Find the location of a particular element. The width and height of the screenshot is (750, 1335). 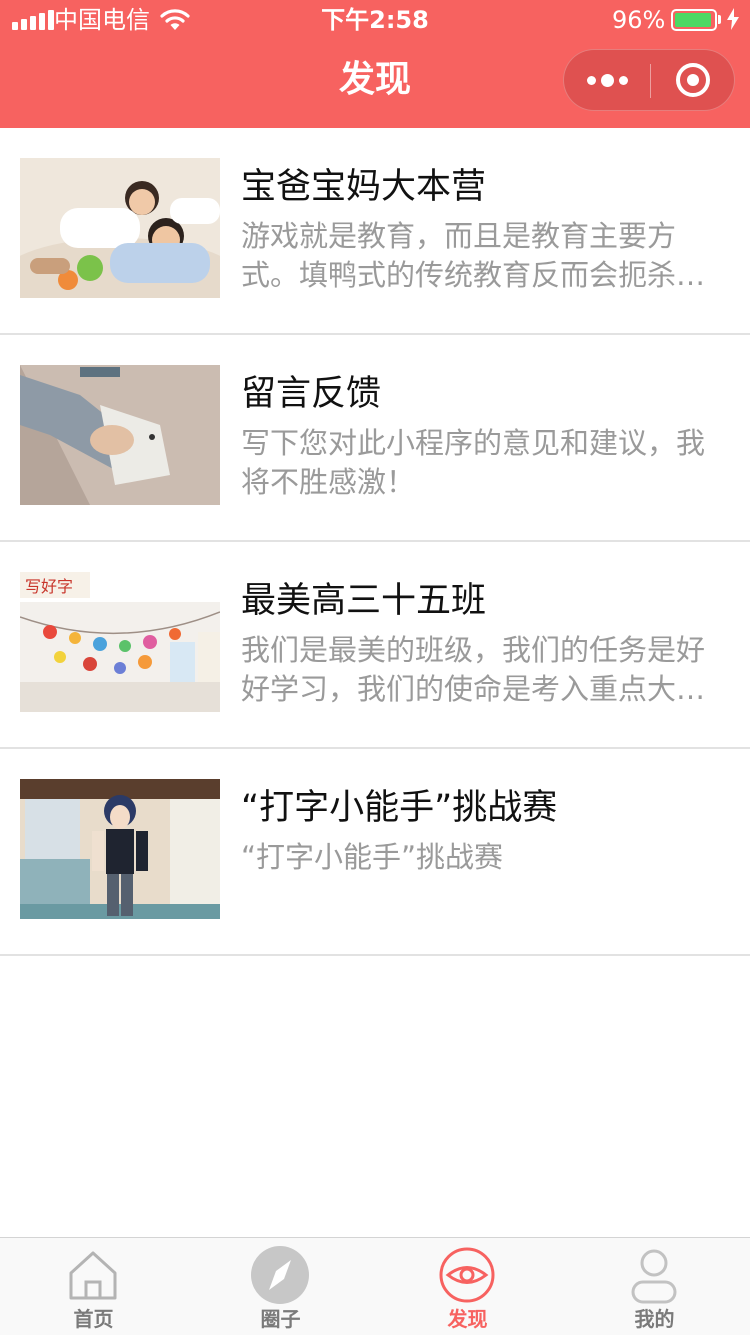

capsule-divider is located at coordinates (650, 81).